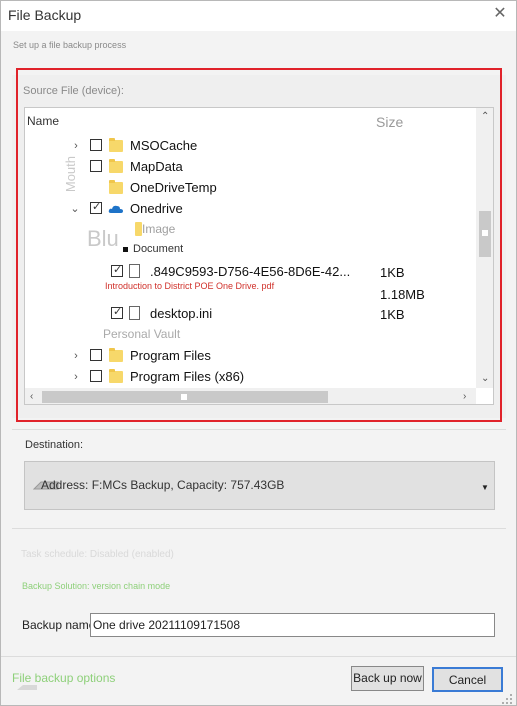 Image resolution: width=517 pixels, height=706 pixels. Describe the element at coordinates (60, 625) in the screenshot. I see `backup-name-label: Backup name:` at that location.